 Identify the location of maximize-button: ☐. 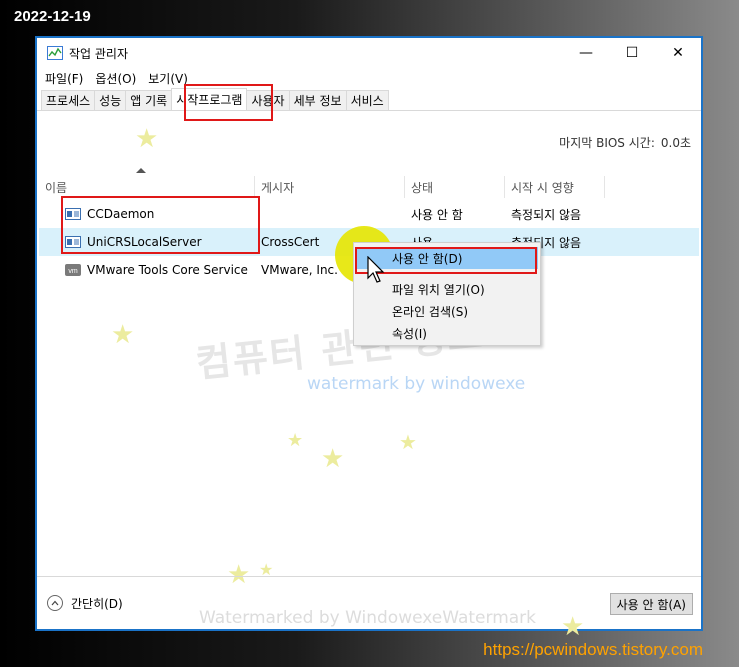
(632, 53).